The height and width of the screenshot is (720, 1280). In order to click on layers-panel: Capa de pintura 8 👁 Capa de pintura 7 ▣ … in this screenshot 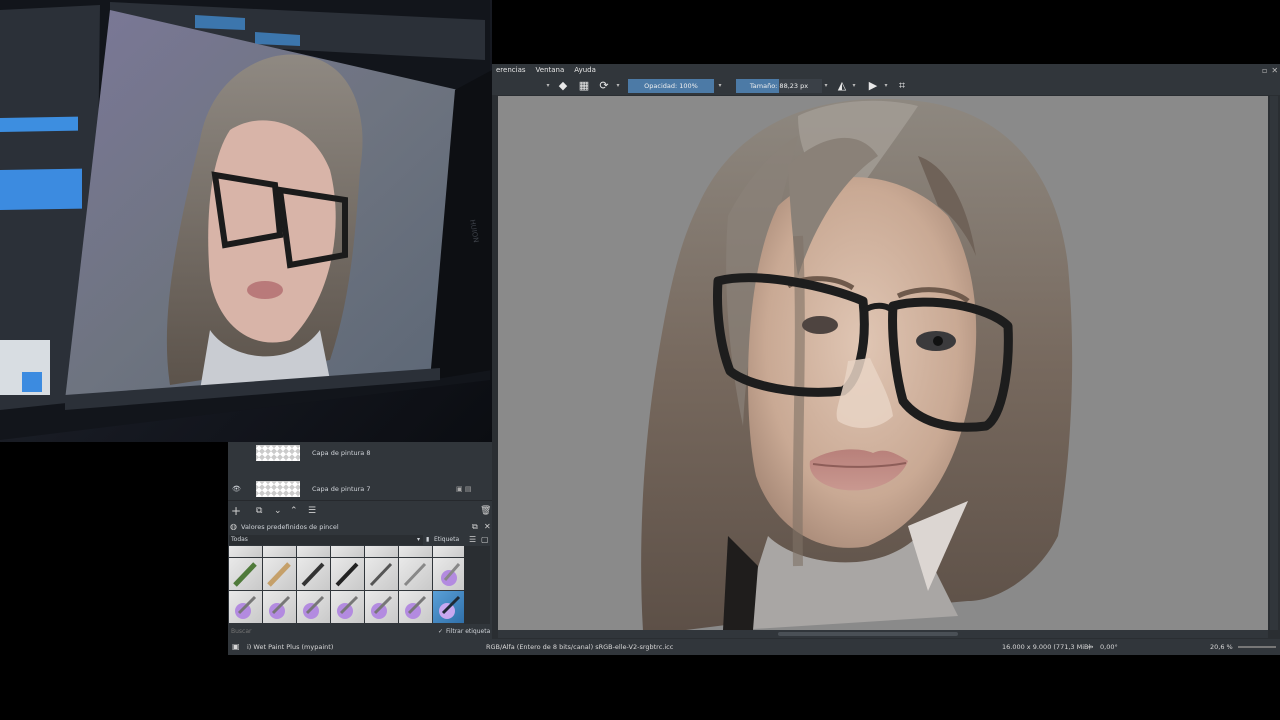, I will do `click(360, 471)`.